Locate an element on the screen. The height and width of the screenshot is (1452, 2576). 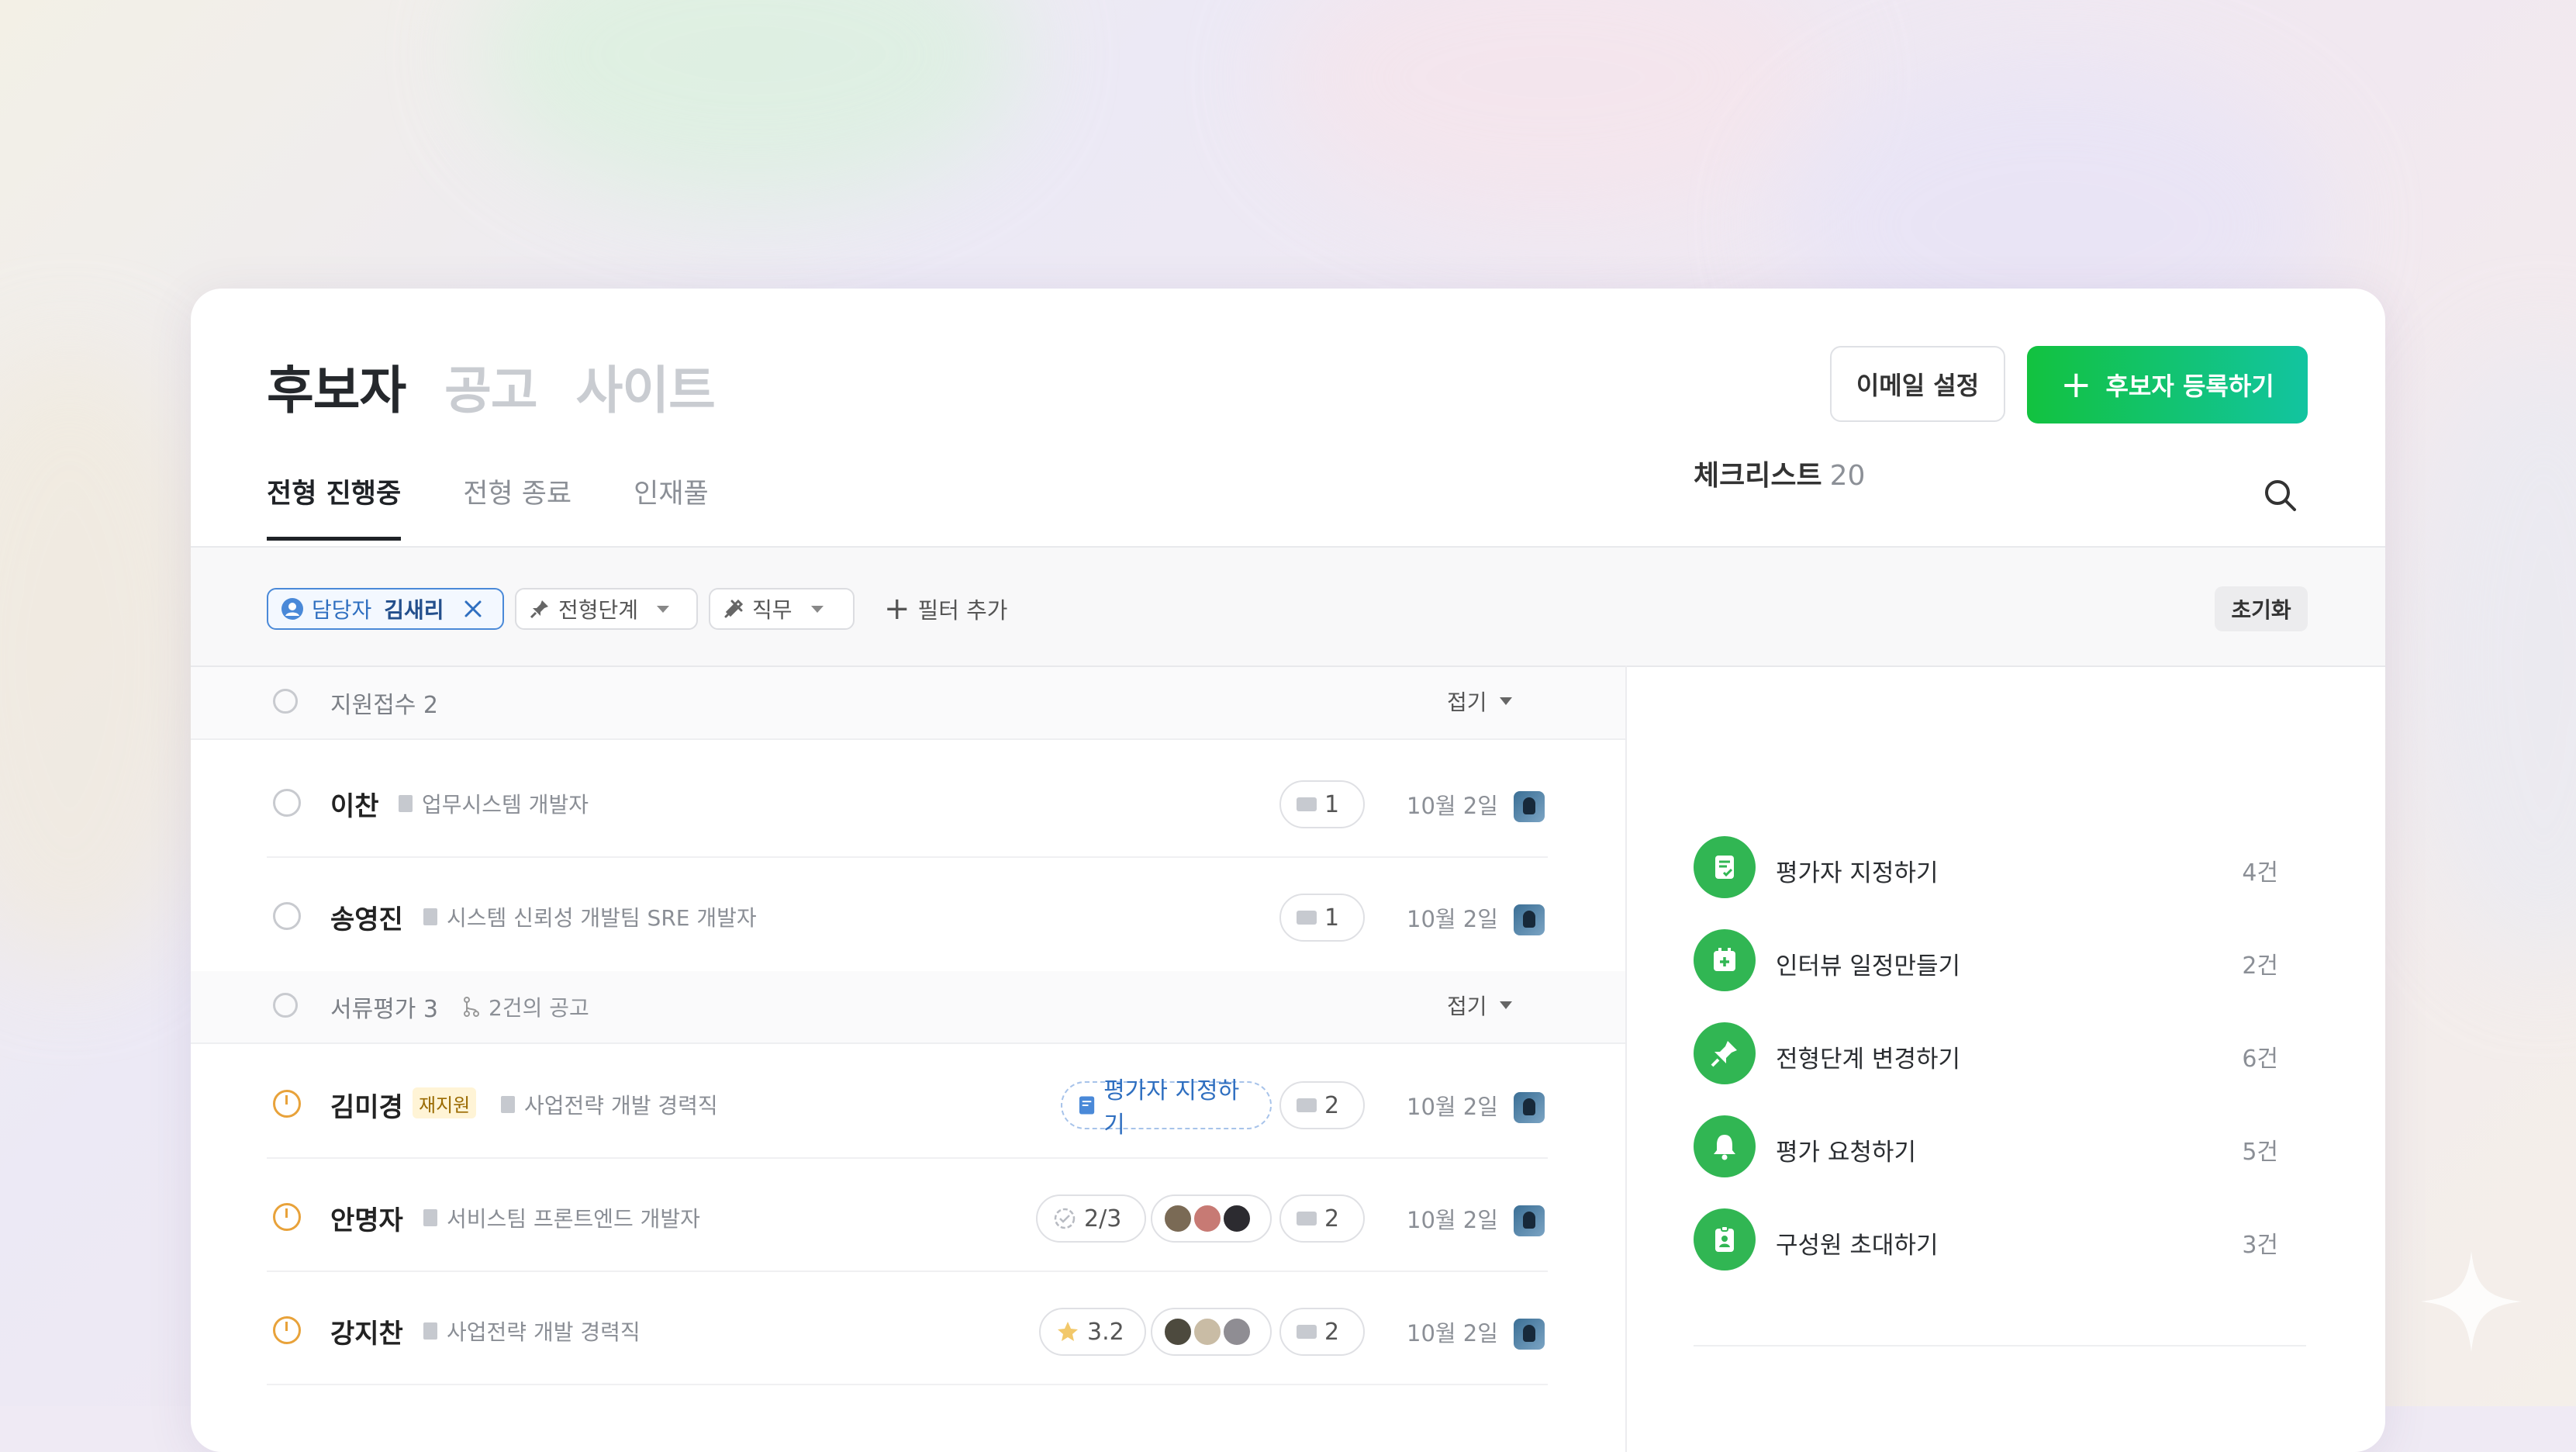
job-title: 사업전략 개발 경력직 is located at coordinates (621, 1105).